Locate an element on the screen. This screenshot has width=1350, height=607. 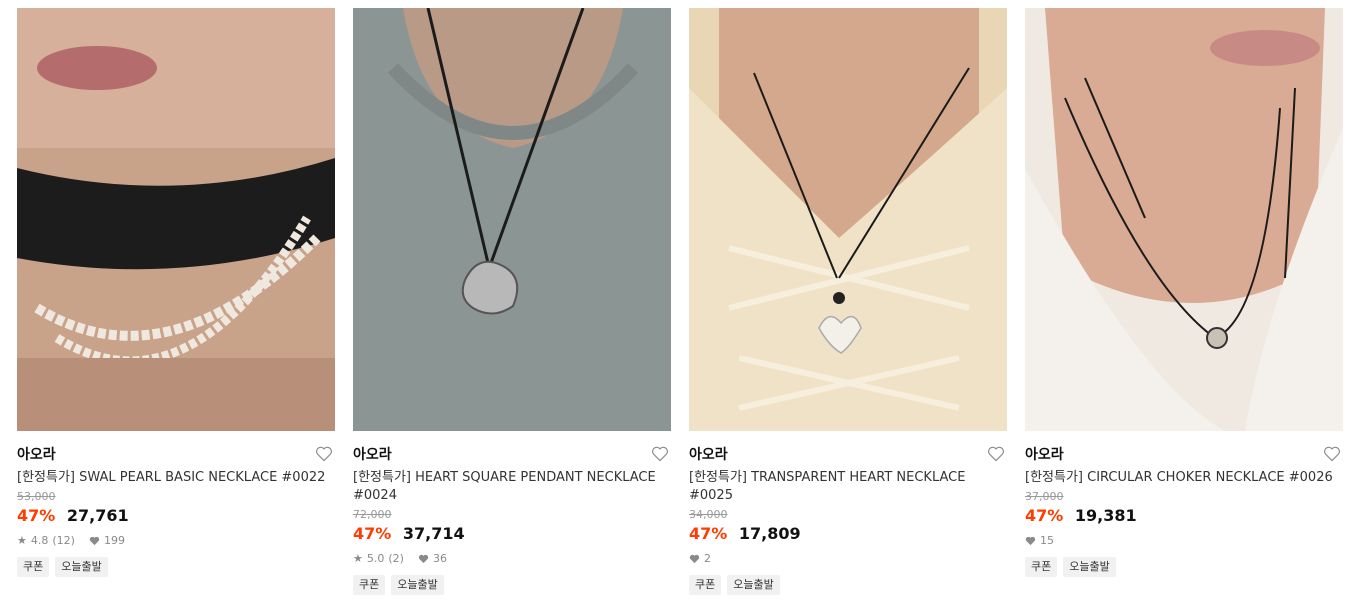
product-stats: 2 is located at coordinates (848, 559).